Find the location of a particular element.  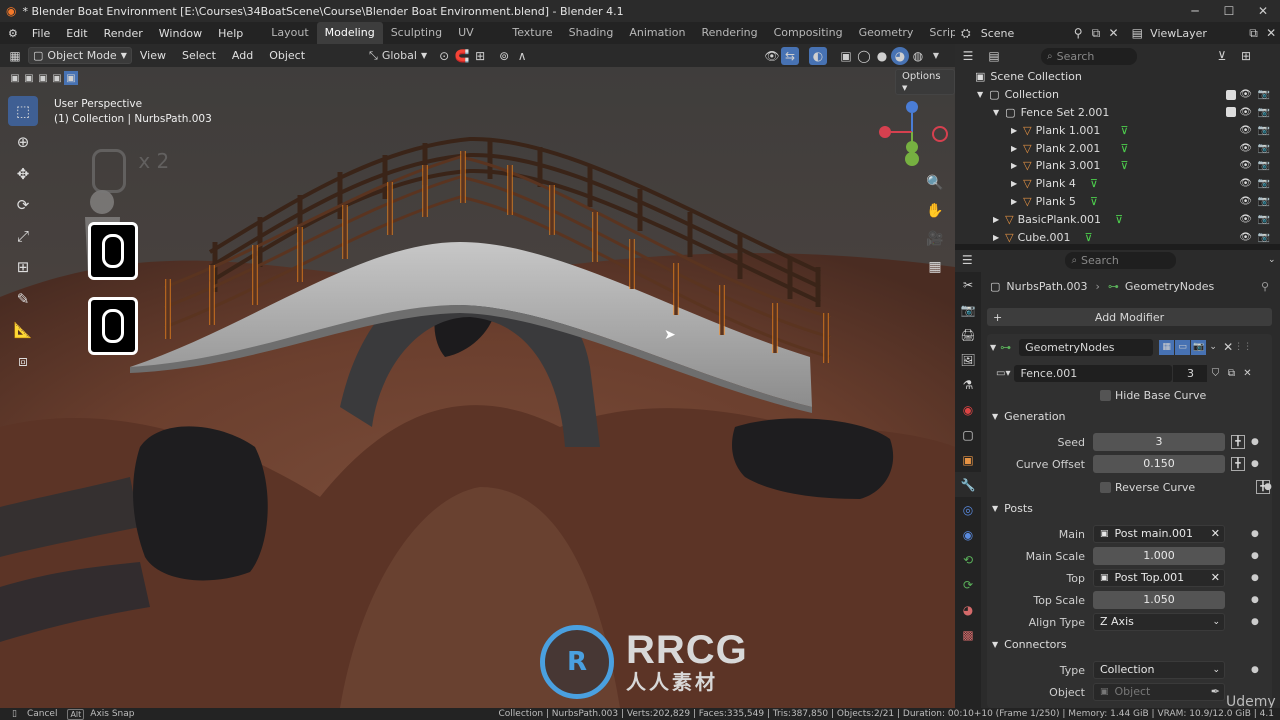

display-mode-icon: ▤ is located at coordinates (994, 56).